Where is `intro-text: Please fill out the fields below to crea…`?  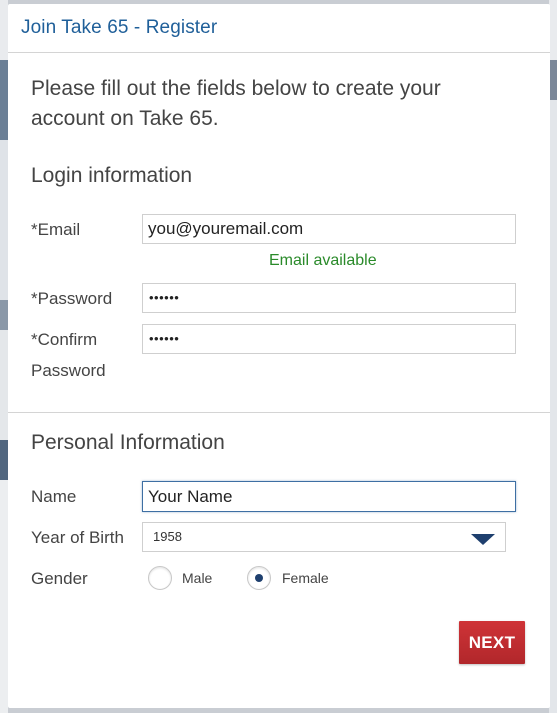
intro-text: Please fill out the fields below to crea… is located at coordinates (236, 103).